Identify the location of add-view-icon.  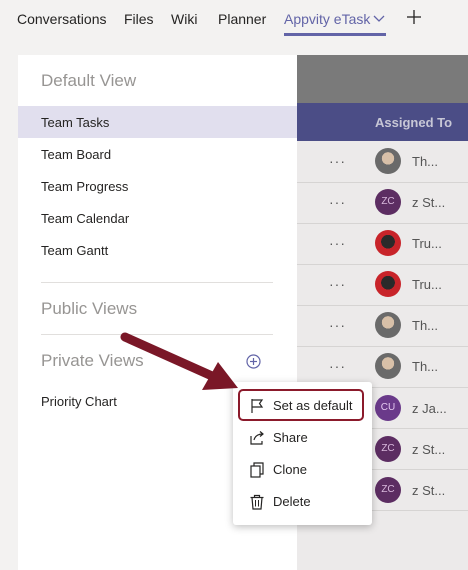
(253, 361).